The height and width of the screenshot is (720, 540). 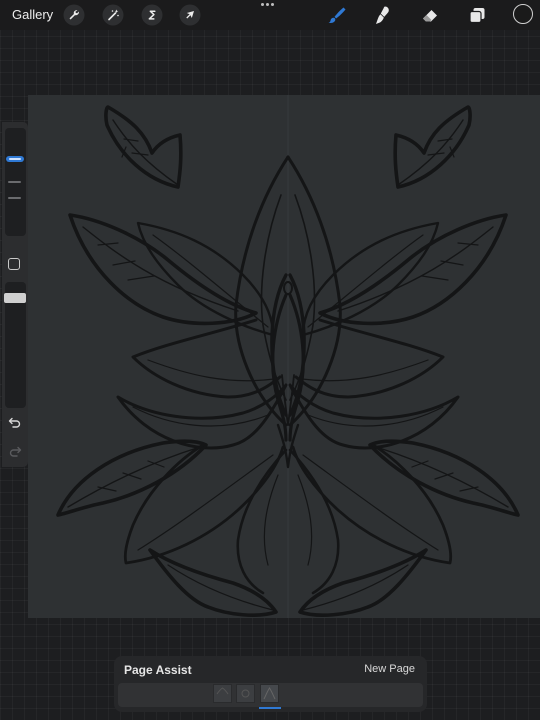 What do you see at coordinates (14, 264) in the screenshot?
I see `modify-button` at bounding box center [14, 264].